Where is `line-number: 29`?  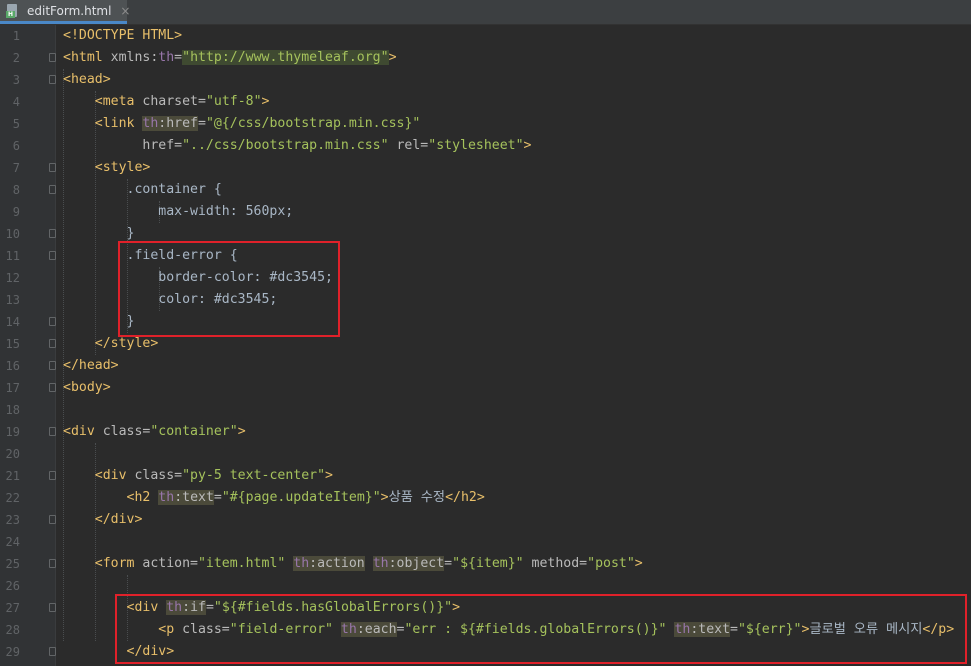
line-number: 29 is located at coordinates (10, 652).